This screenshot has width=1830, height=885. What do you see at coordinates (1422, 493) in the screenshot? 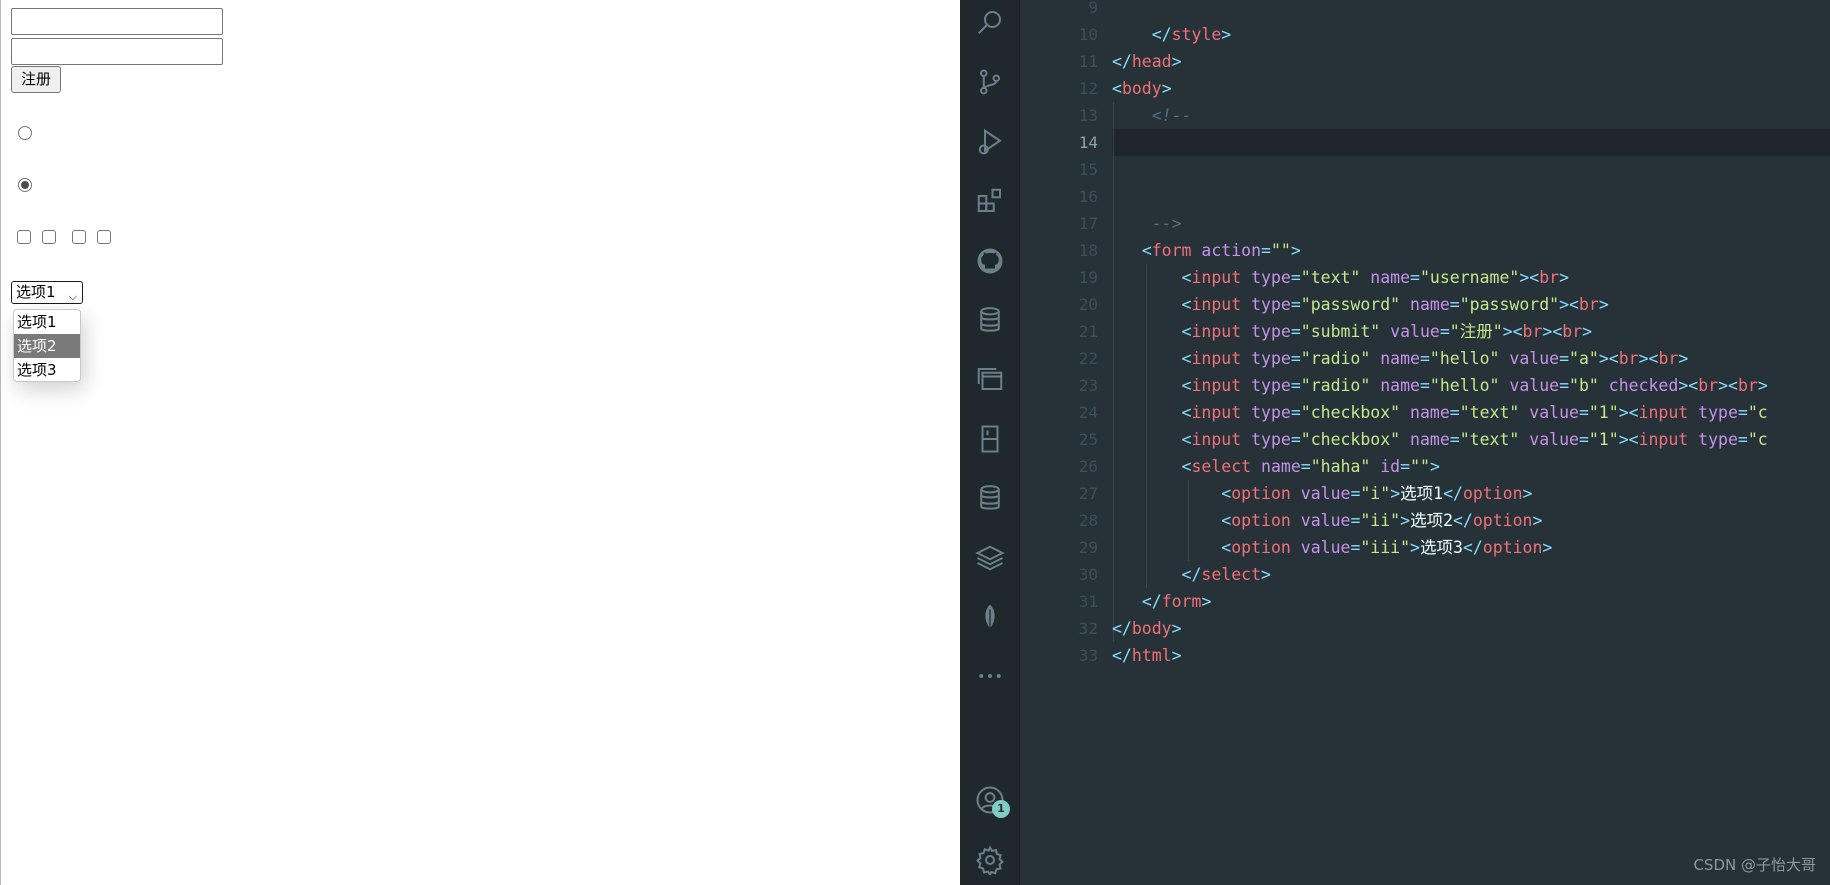
I see `code-token: 选项1` at bounding box center [1422, 493].